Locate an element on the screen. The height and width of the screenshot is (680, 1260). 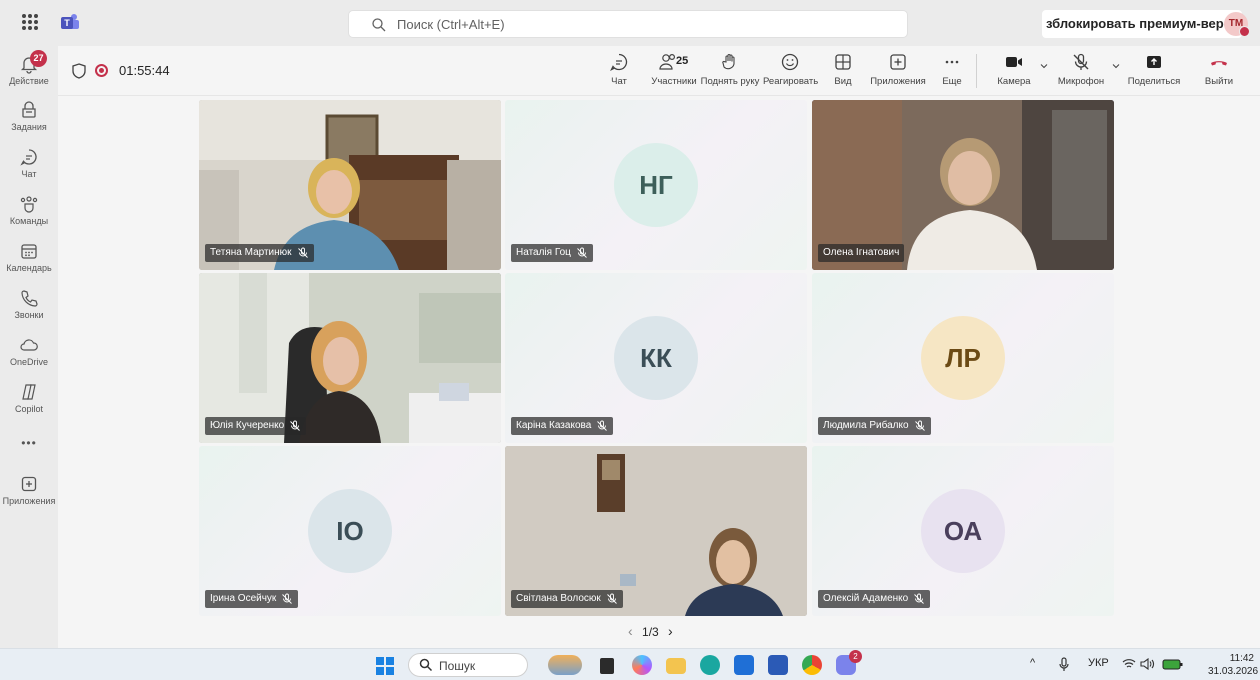
participant-name: Ірина Осейчук is located at coordinates (243, 598).